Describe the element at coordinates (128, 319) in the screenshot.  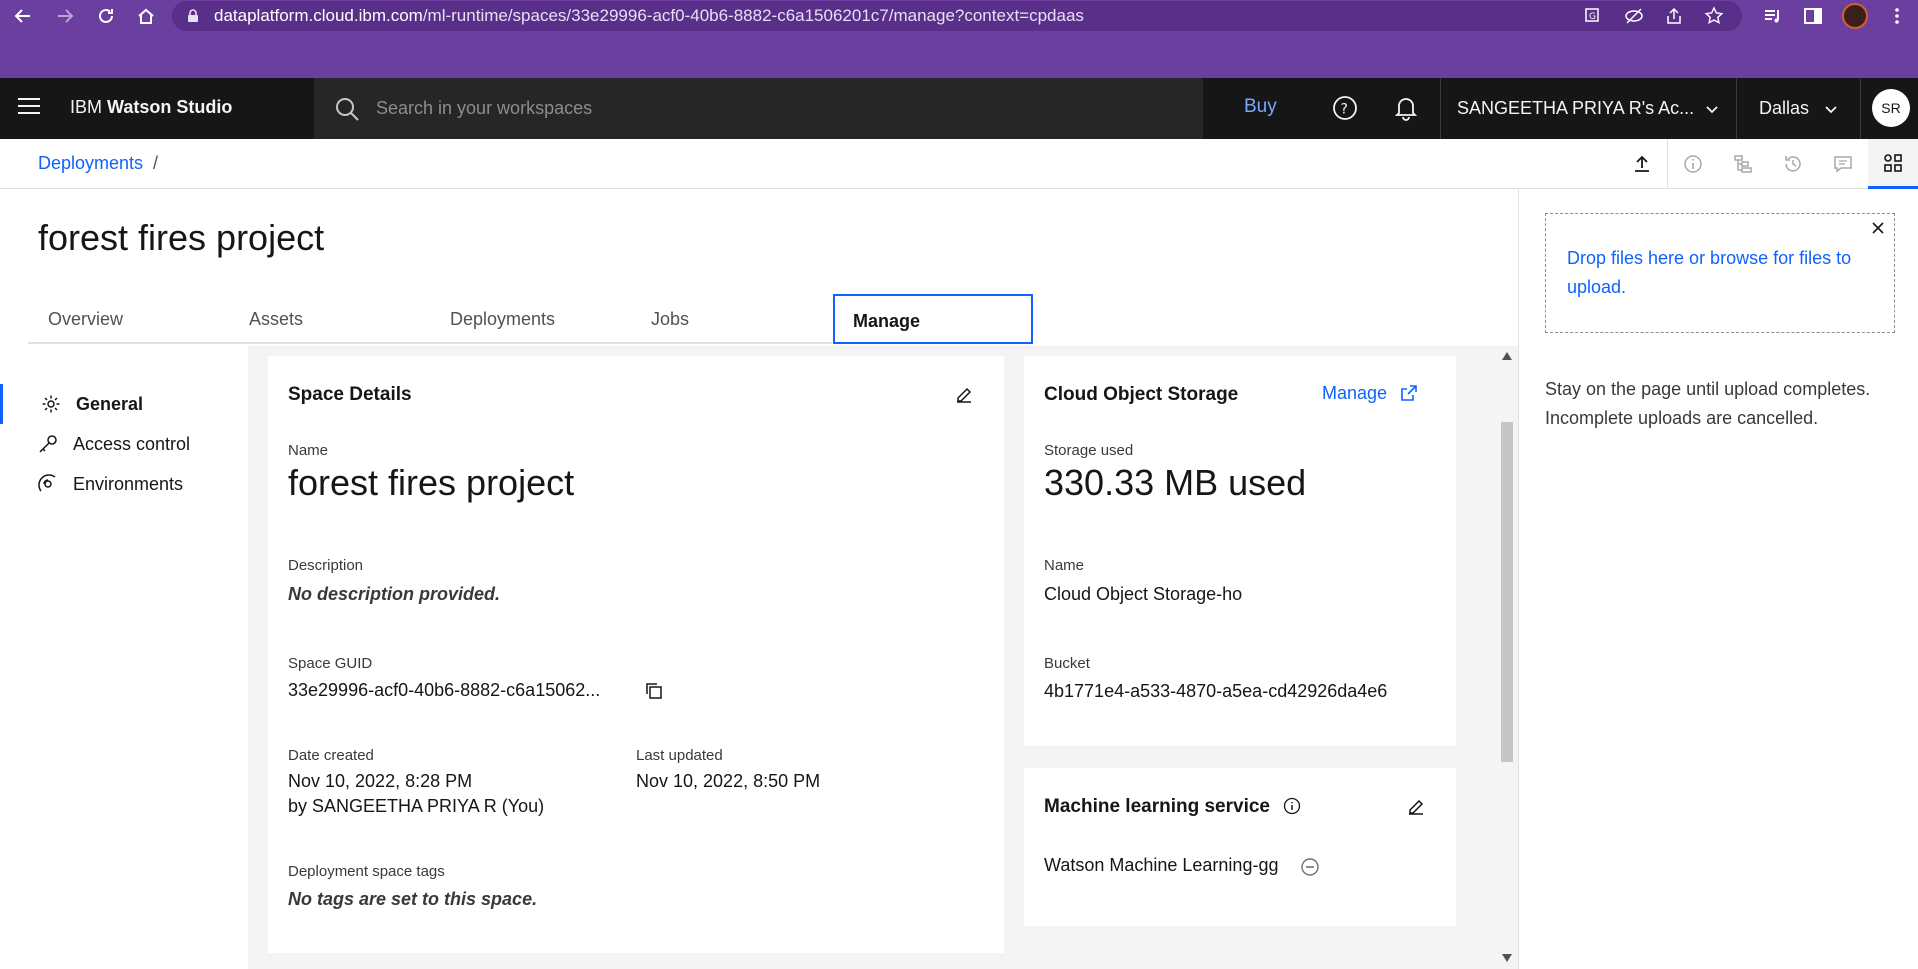
I see `tab-overview: Overview` at that location.